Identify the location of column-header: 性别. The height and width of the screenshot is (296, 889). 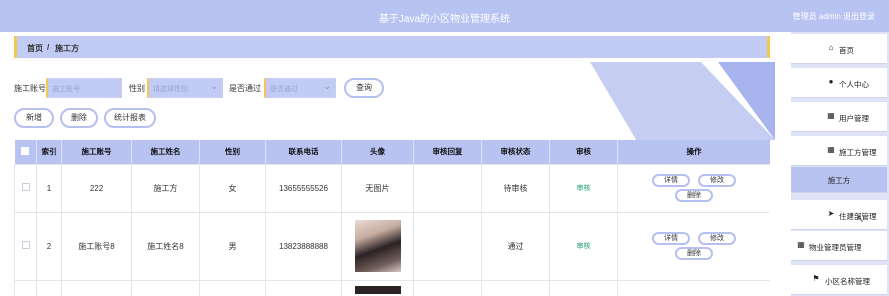
(232, 152).